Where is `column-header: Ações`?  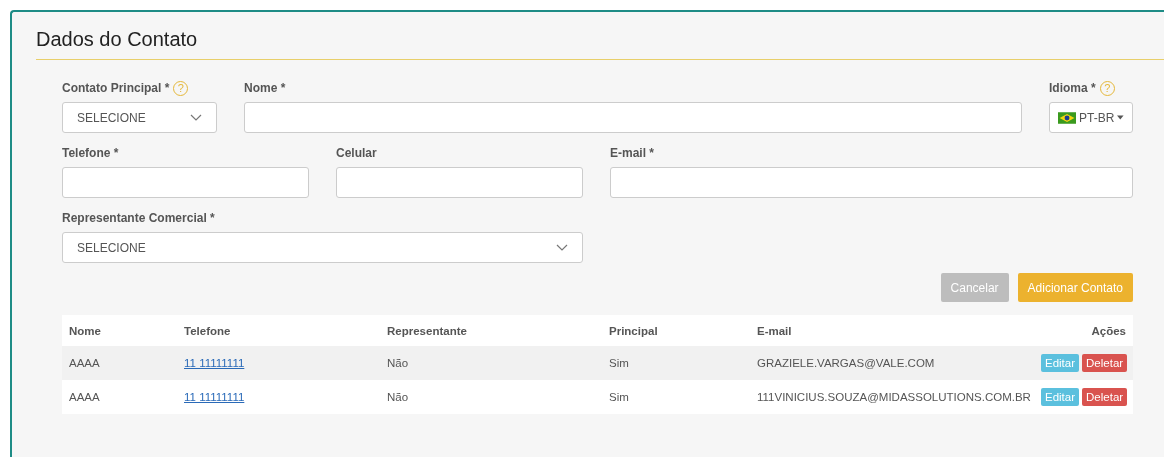 column-header: Ações is located at coordinates (1108, 330).